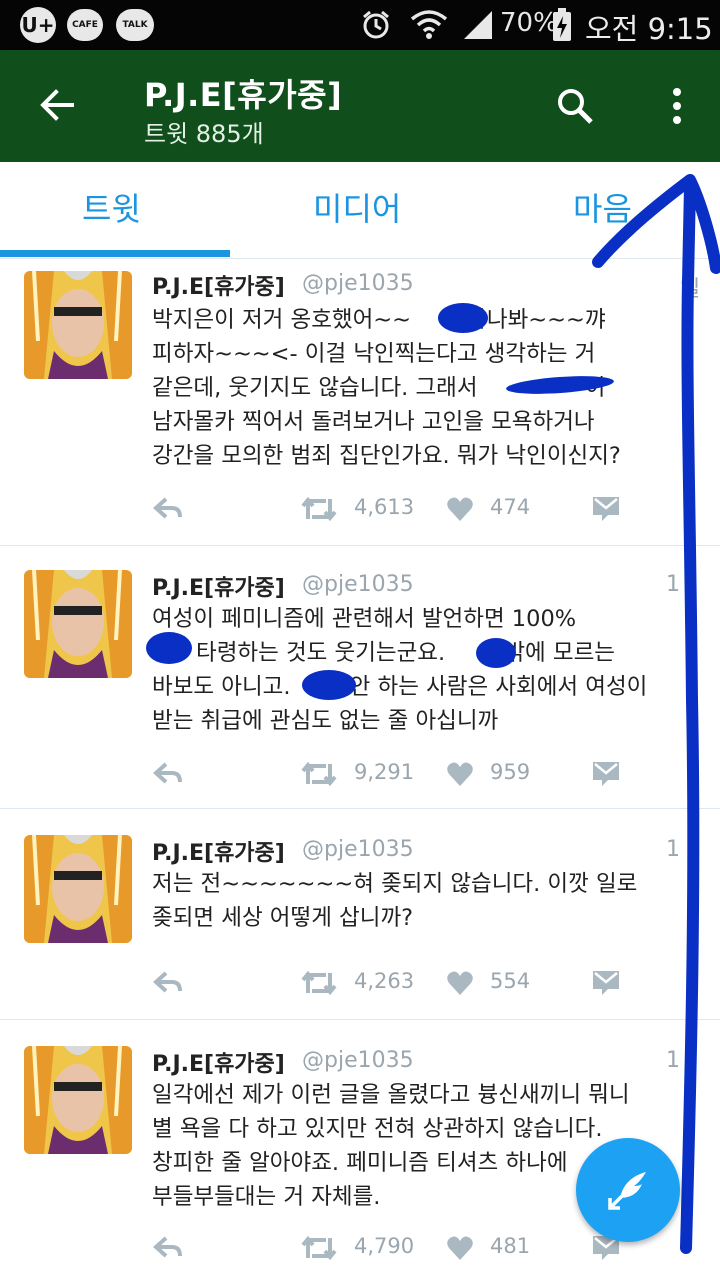 The image size is (720, 1280). I want to click on profile-app-bar: P.J.E[휴가중] 트윗 885개, so click(360, 106).